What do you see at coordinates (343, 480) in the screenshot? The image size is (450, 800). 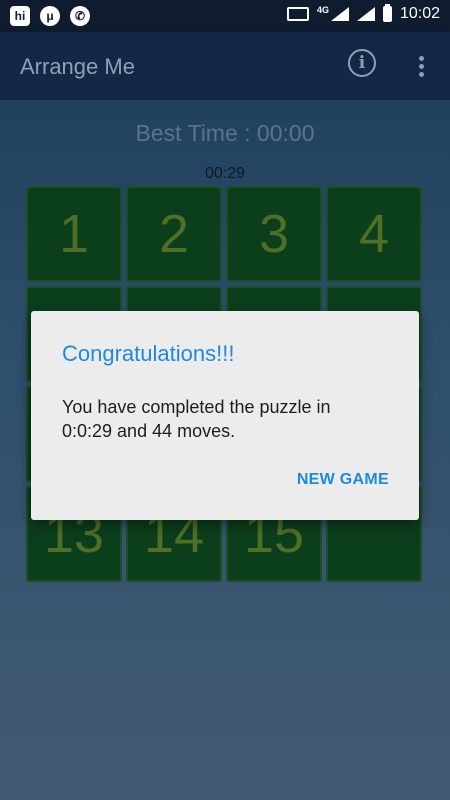 I see `new-game-button: NEW GAME` at bounding box center [343, 480].